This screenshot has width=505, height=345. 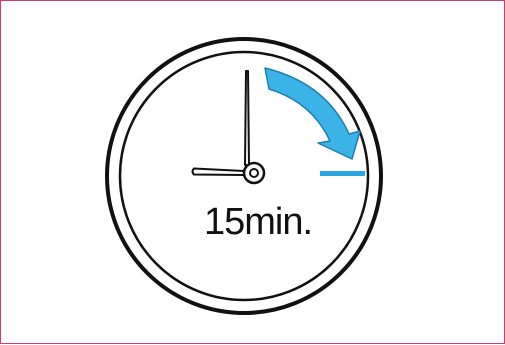 I want to click on quarter-hour-marker, so click(x=342, y=173).